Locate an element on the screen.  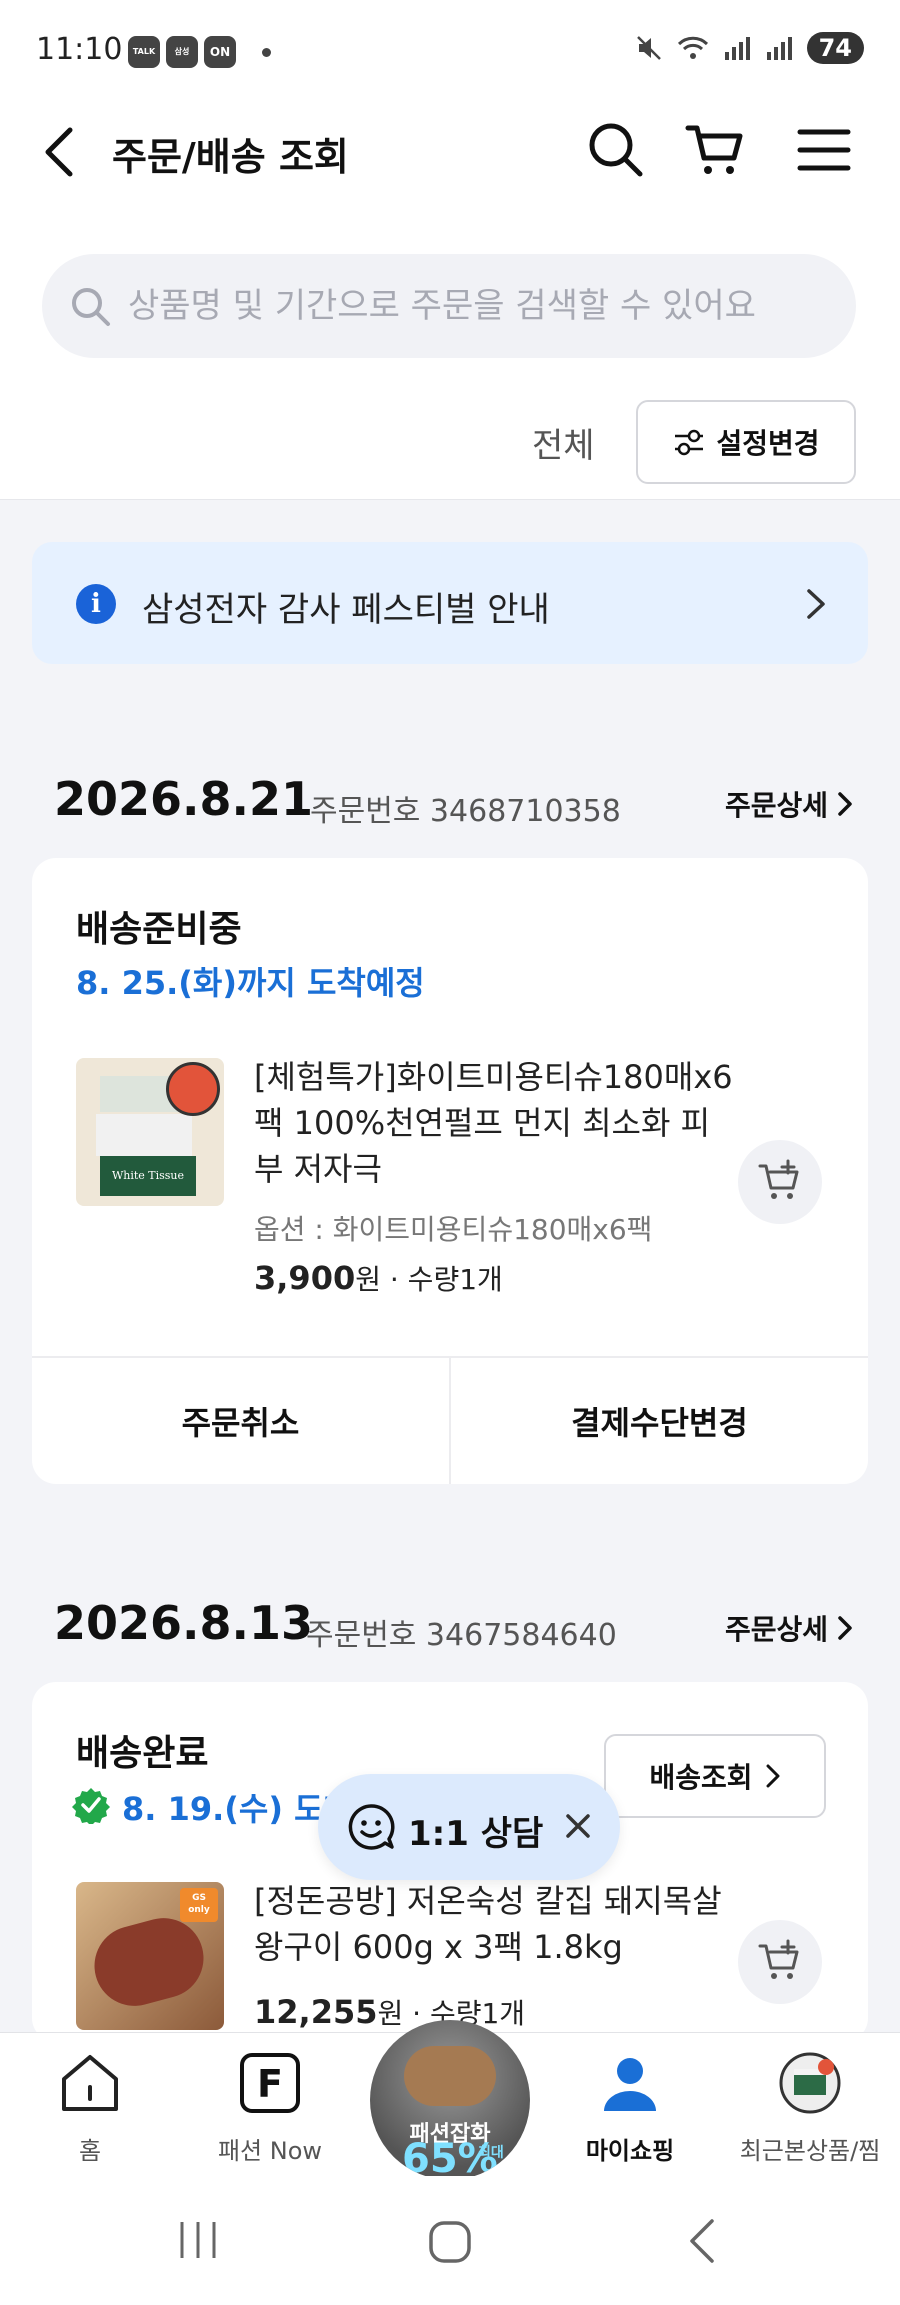
fashion-promo-button: 패션잡화 65% 최대 is located at coordinates (450, 2100).